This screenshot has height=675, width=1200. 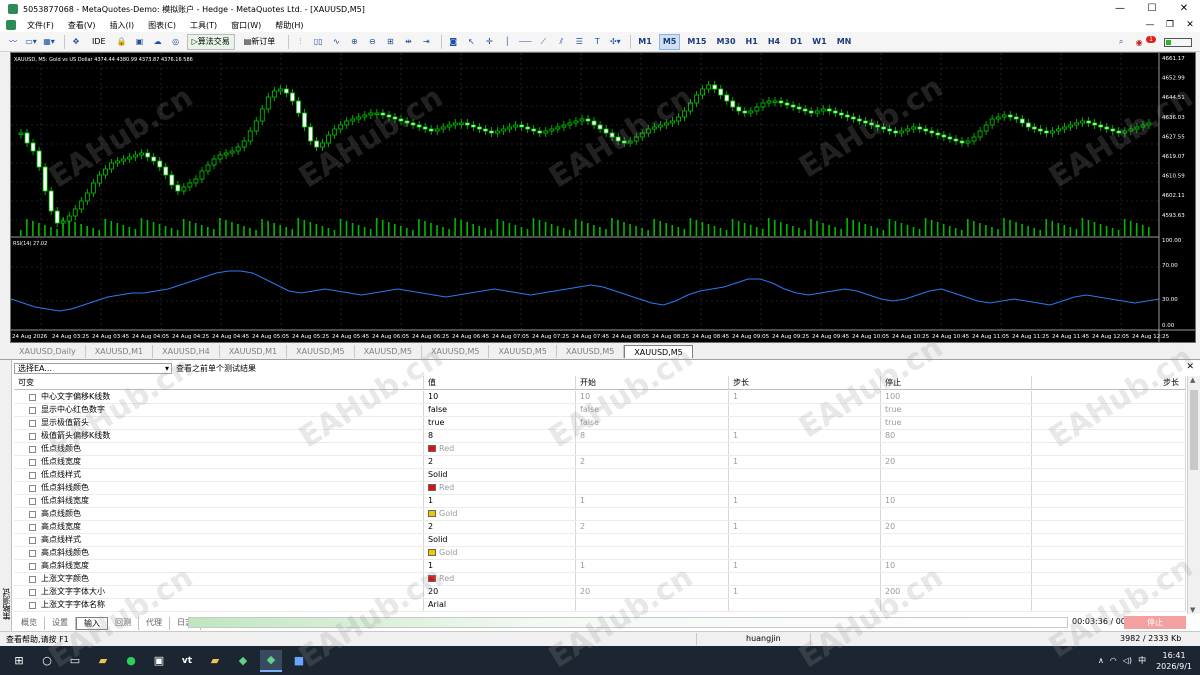 What do you see at coordinates (652, 397) in the screenshot?
I see `input-start-cell: 10` at bounding box center [652, 397].